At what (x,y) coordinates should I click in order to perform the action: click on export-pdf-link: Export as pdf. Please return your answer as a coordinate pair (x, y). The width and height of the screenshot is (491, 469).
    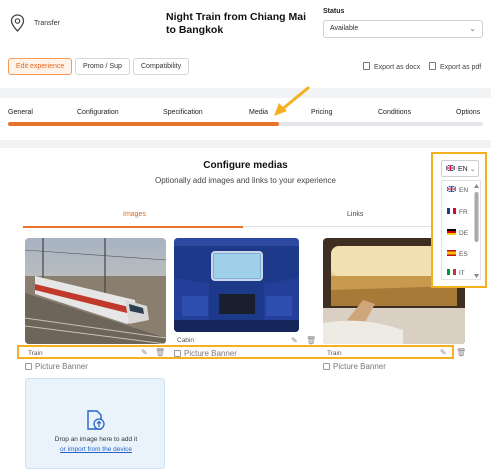
    Looking at the image, I should click on (455, 66).